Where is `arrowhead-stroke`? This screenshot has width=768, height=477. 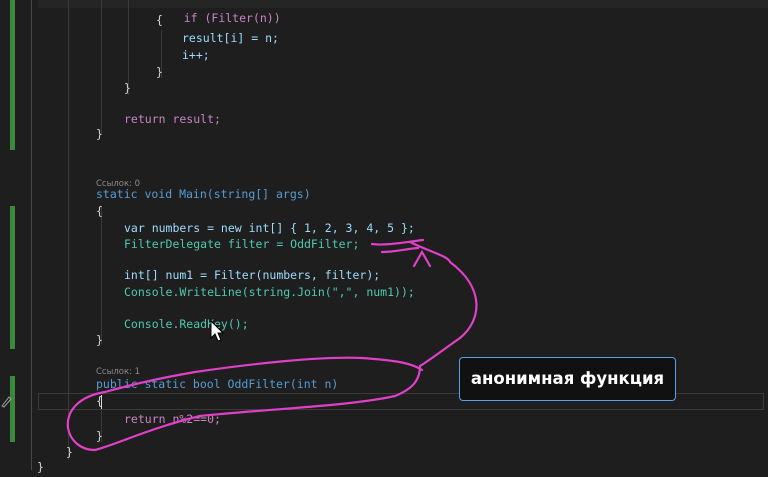
arrowhead-stroke is located at coordinates (422, 258).